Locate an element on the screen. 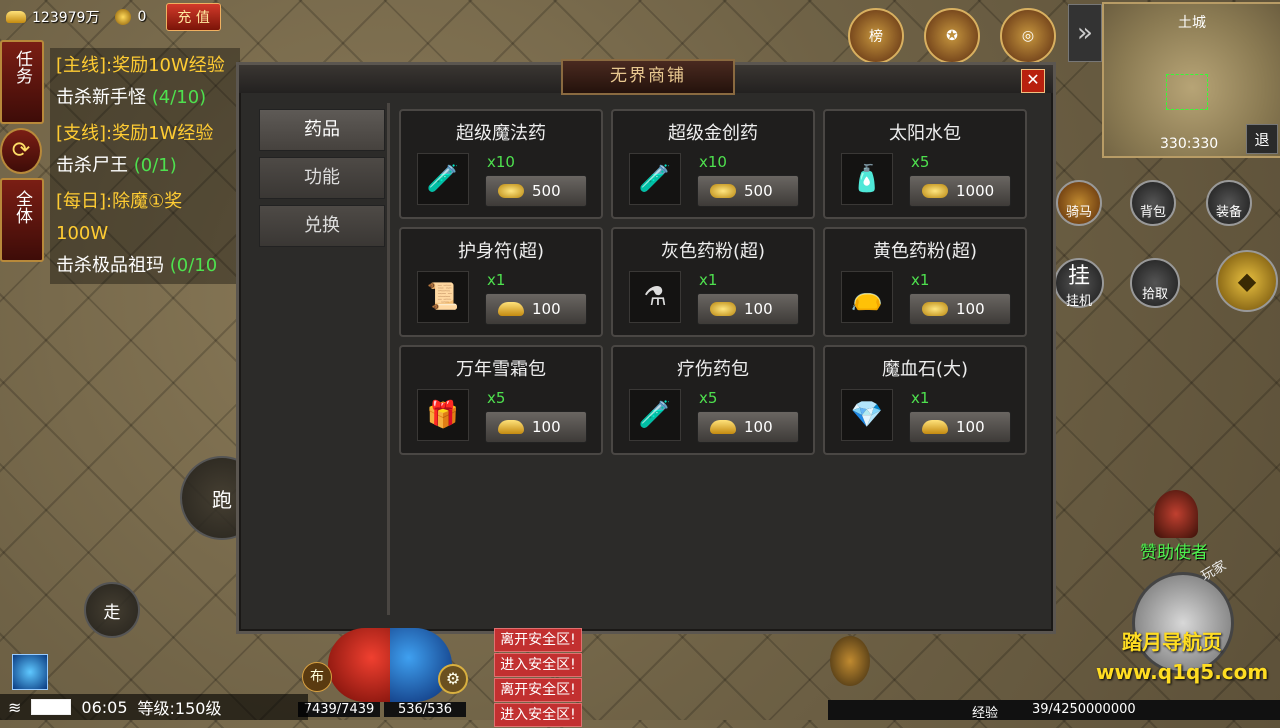 This screenshot has height=728, width=1280. shop-item: 超级金创药 🧪 x10 500 is located at coordinates (713, 164).